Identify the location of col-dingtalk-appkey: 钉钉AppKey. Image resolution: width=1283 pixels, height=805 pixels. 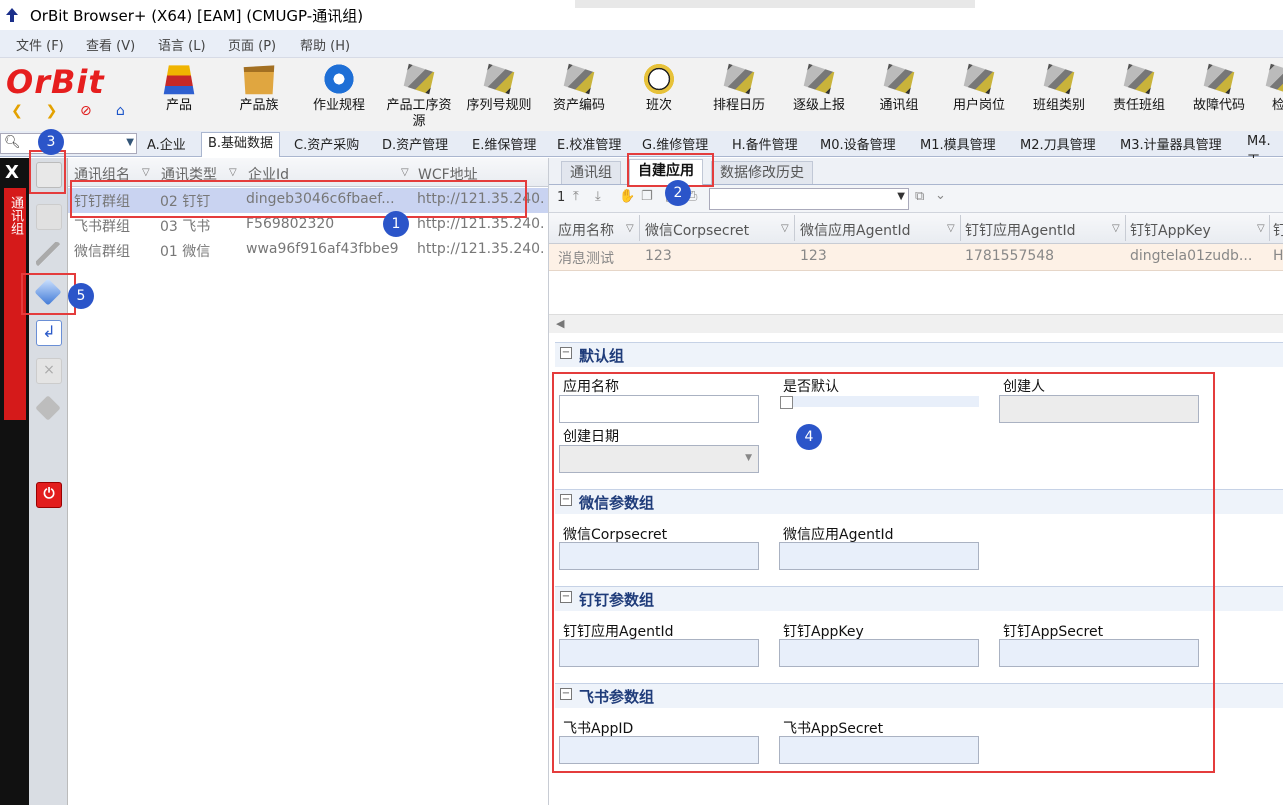
(1170, 230).